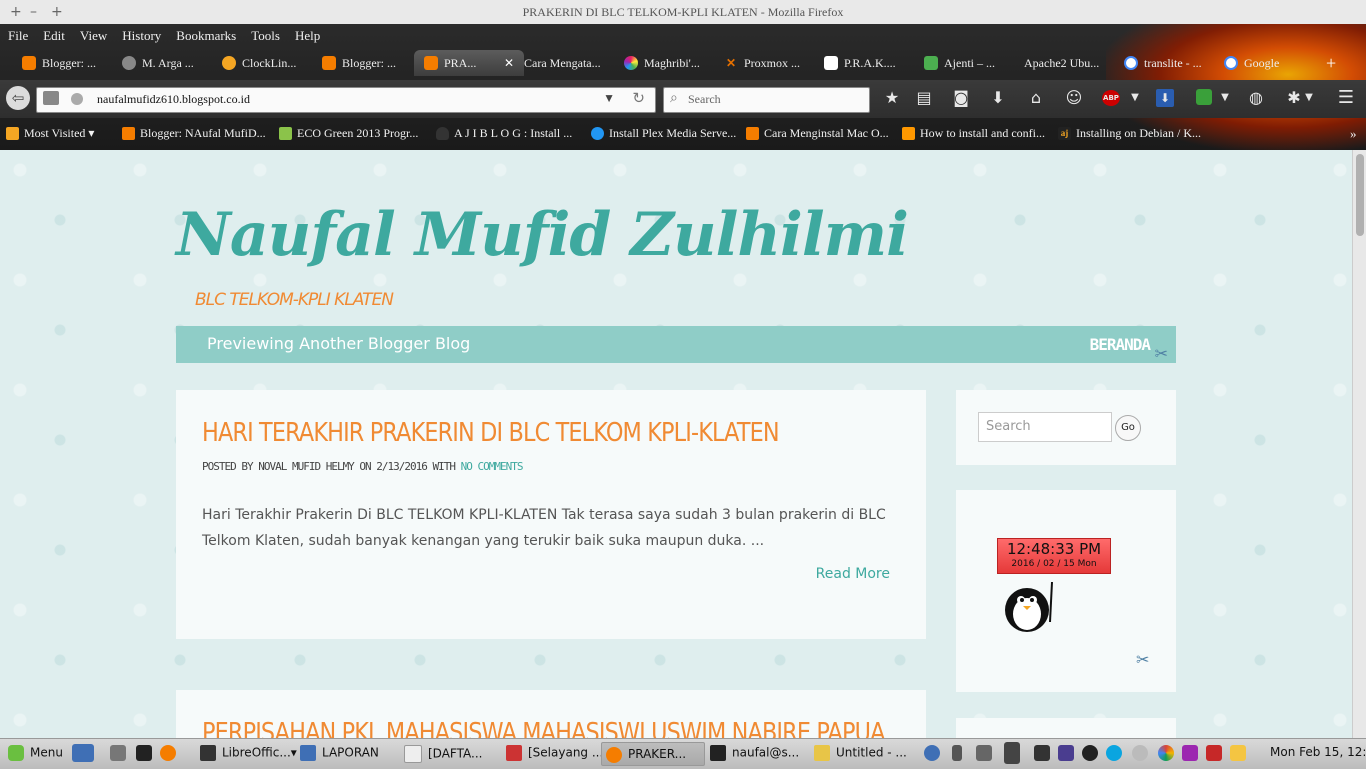 Image resolution: width=1366 pixels, height=769 pixels. Describe the element at coordinates (118, 753) in the screenshot. I see `file-manager-launcher-icon` at that location.